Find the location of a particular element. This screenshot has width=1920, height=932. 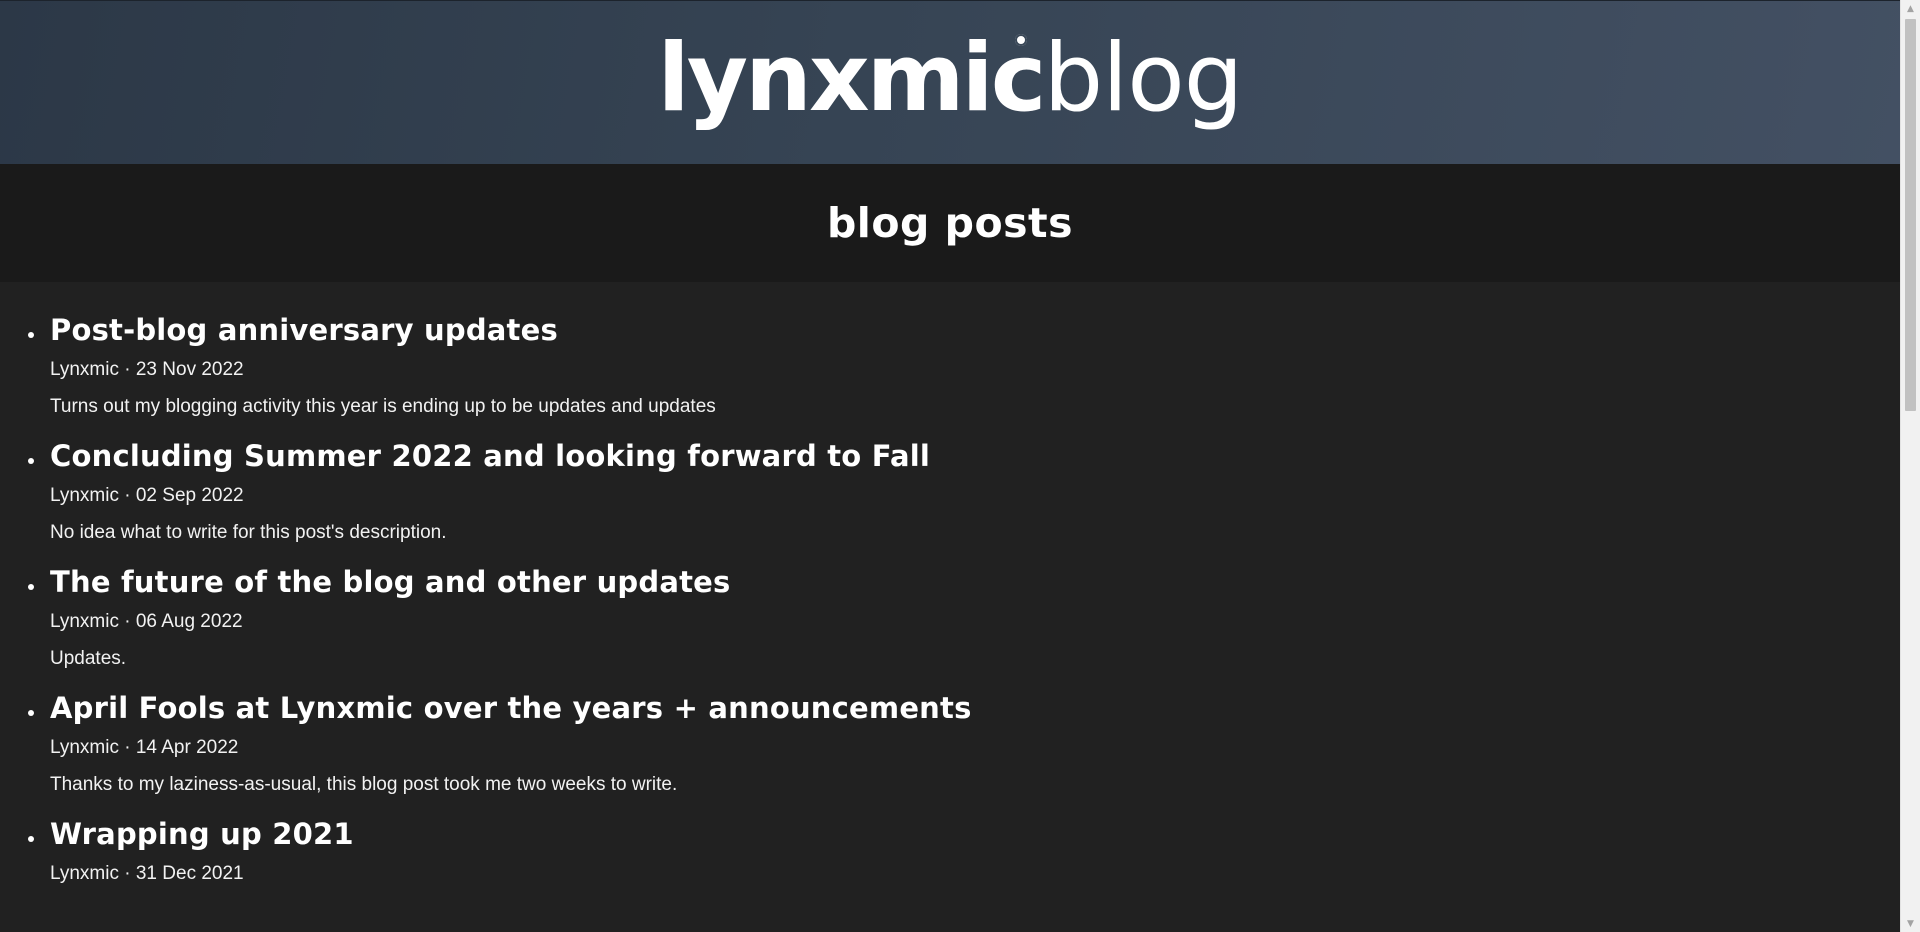

post-meta: Lynxmic · 06 Aug 2022 is located at coordinates (146, 621).